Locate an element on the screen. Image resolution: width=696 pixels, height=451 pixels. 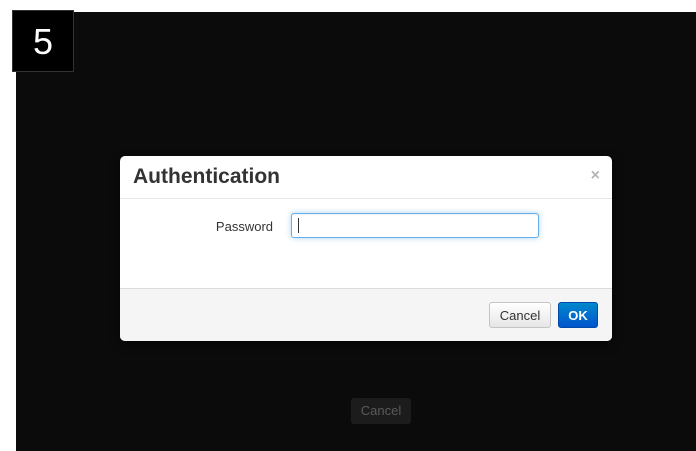
password-label: Password is located at coordinates (244, 226).